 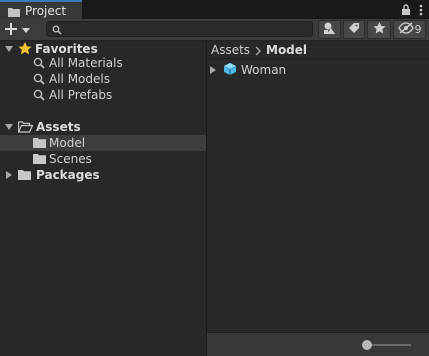 What do you see at coordinates (67, 143) in the screenshot?
I see `tree-label: Model` at bounding box center [67, 143].